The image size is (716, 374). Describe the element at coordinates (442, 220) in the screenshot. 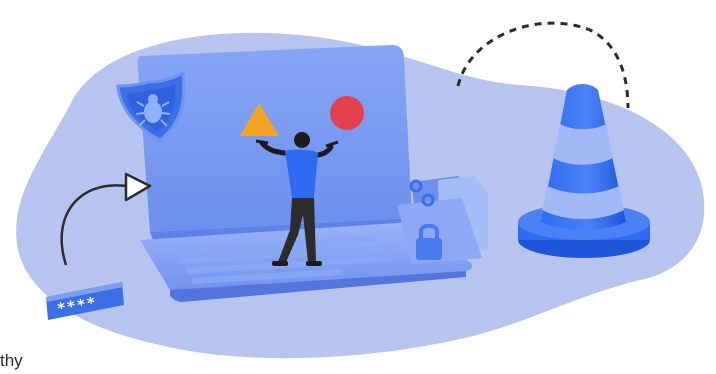

I see `folder-lock-icon` at that location.